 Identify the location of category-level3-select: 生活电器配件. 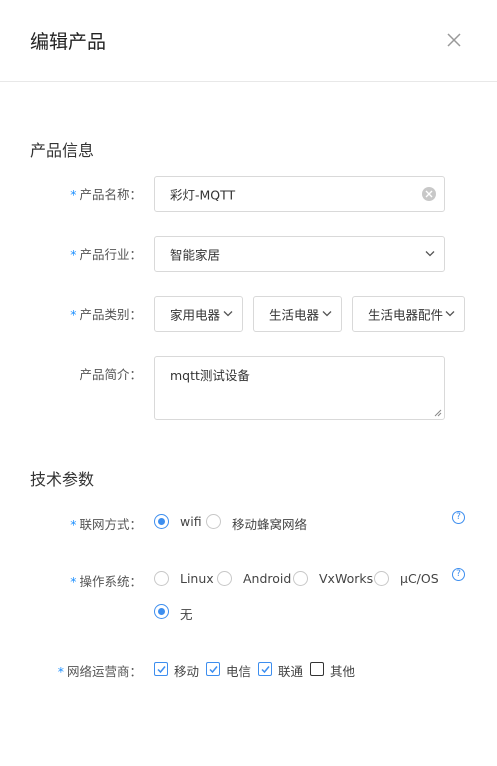
(408, 314).